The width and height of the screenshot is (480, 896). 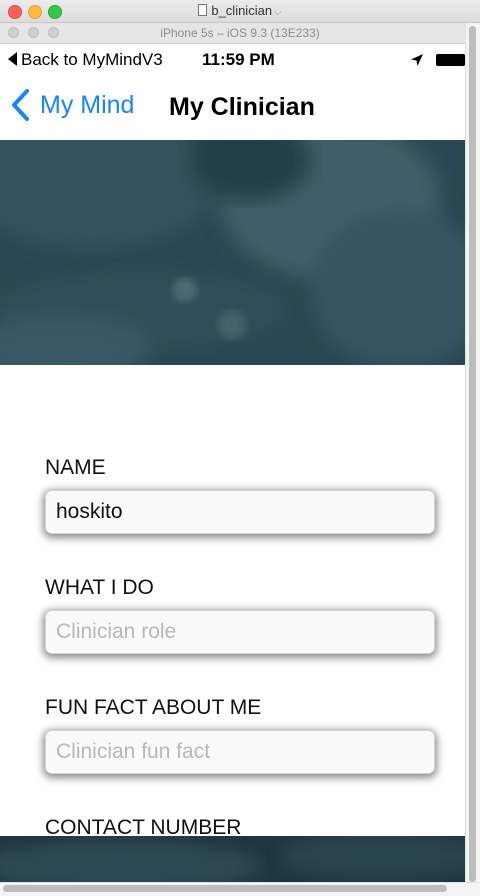 What do you see at coordinates (75, 467) in the screenshot?
I see `name-label: NAME` at bounding box center [75, 467].